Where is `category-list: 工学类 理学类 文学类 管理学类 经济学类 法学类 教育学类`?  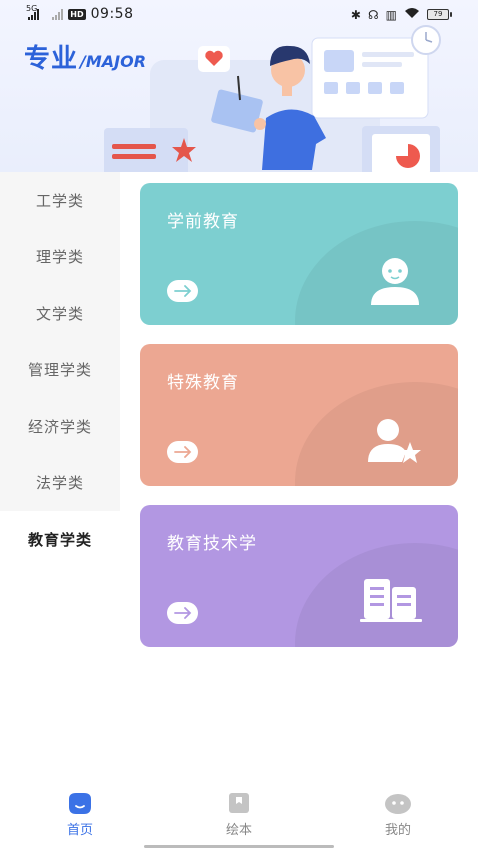
category-list: 工学类 理学类 文学类 管理学类 经济学类 法学类 教育学类 is located at coordinates (60, 370).